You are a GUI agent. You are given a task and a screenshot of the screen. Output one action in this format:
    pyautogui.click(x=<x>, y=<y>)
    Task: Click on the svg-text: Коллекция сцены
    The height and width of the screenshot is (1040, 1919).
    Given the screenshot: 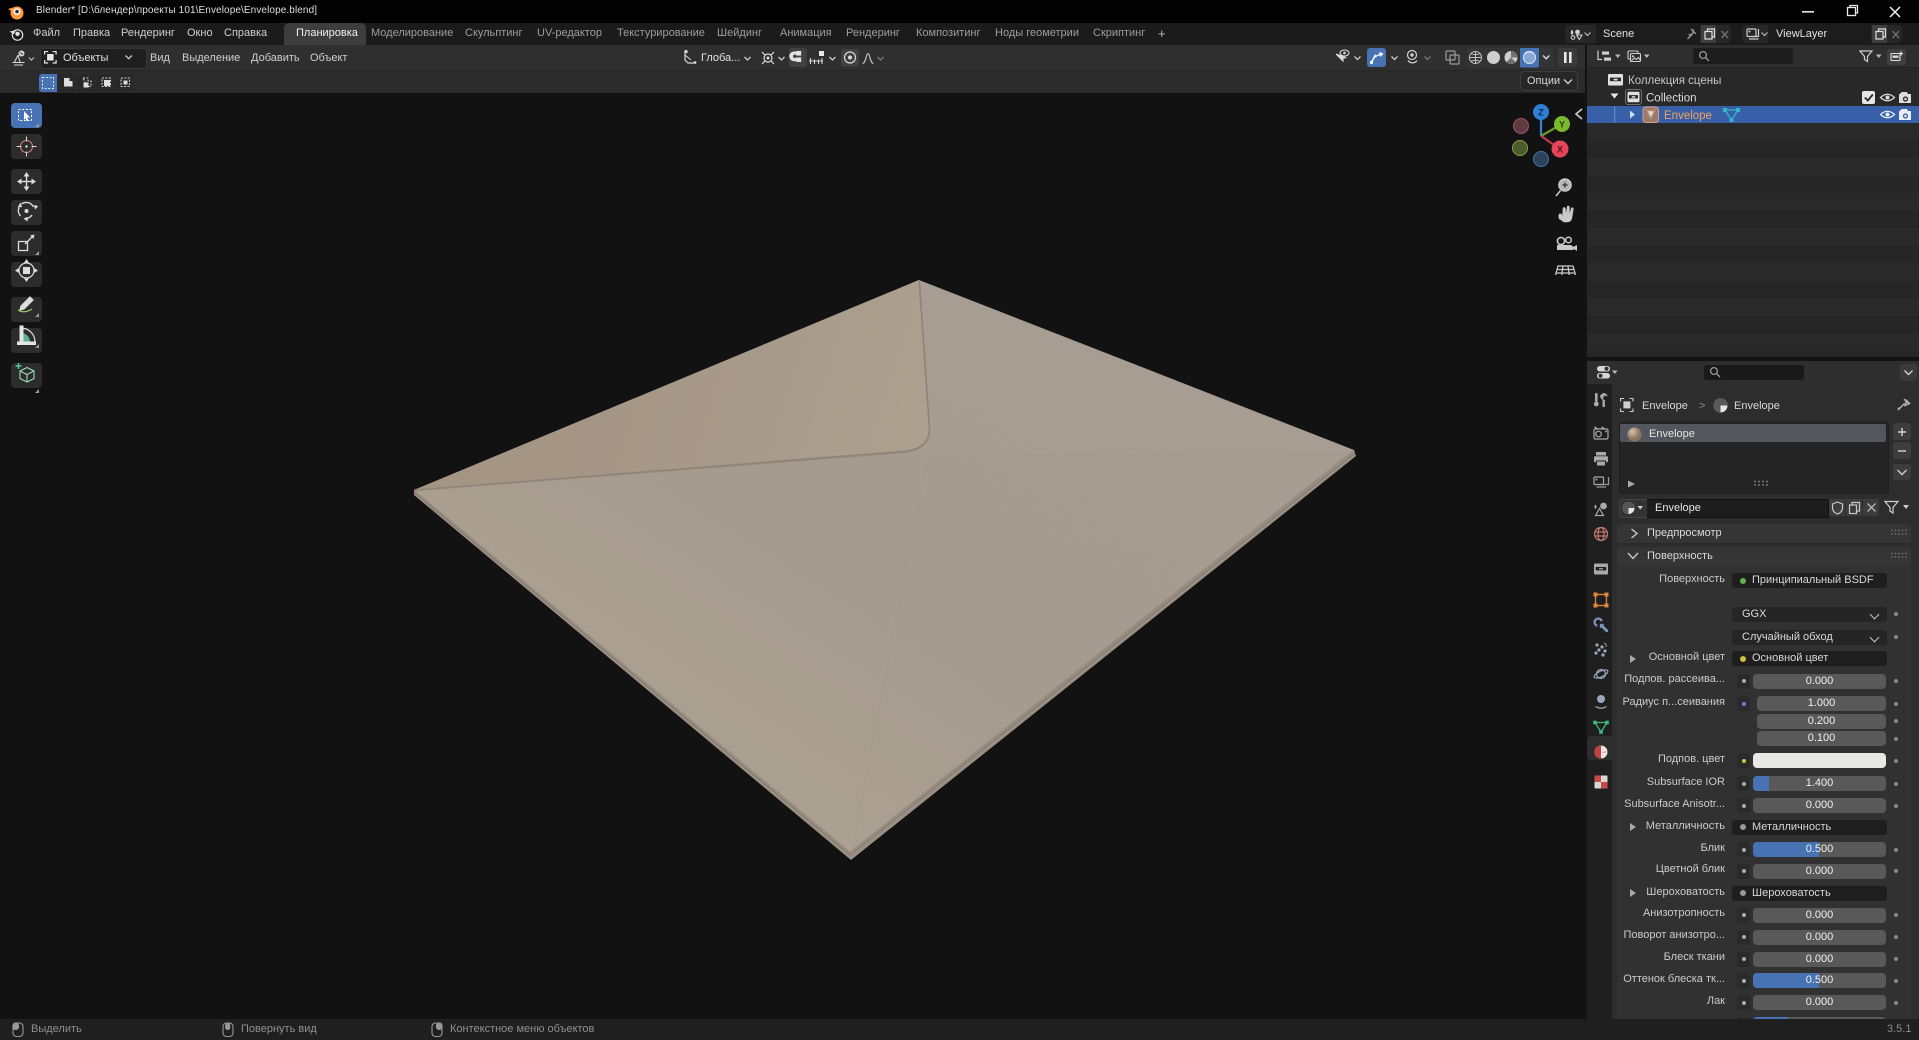 What is the action you would take?
    pyautogui.click(x=1674, y=81)
    